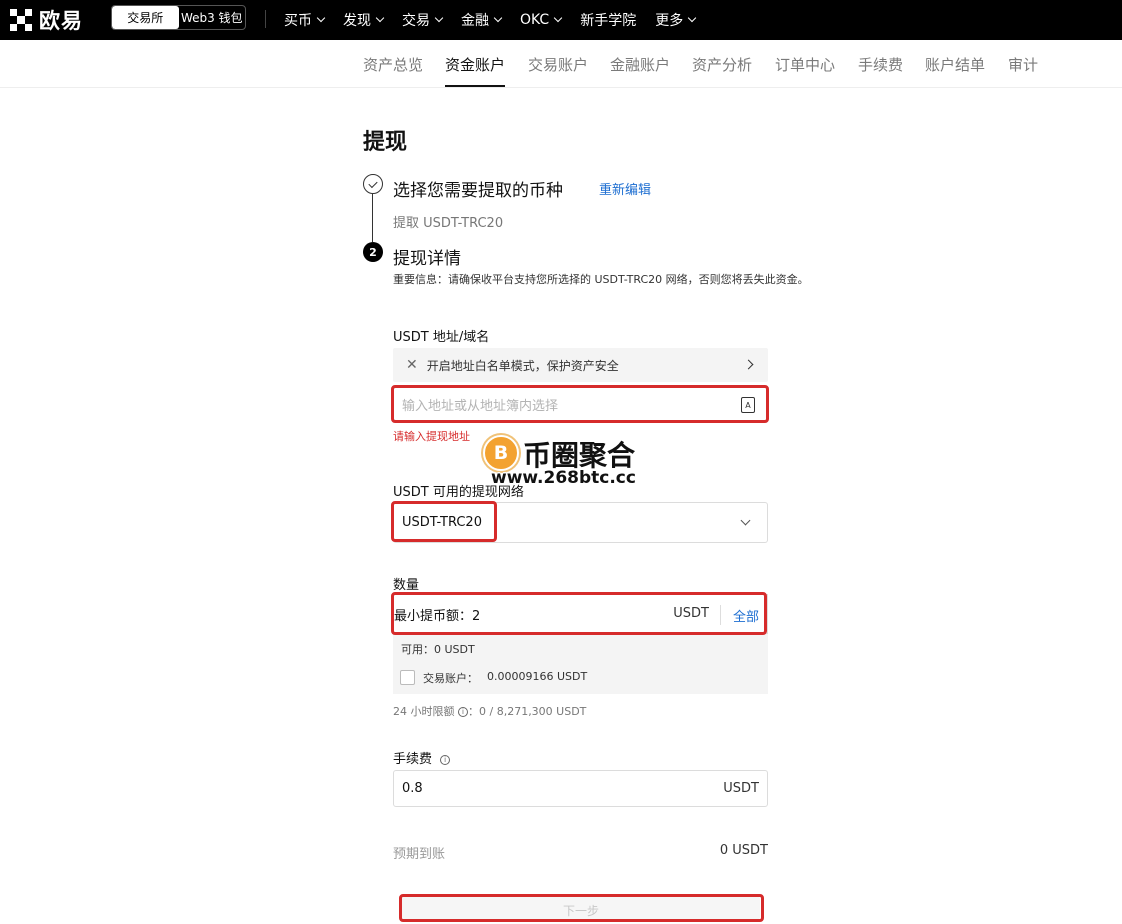 Image resolution: width=1122 pixels, height=924 pixels. Describe the element at coordinates (743, 850) in the screenshot. I see `expected-arrival-value: 0 USDT` at that location.